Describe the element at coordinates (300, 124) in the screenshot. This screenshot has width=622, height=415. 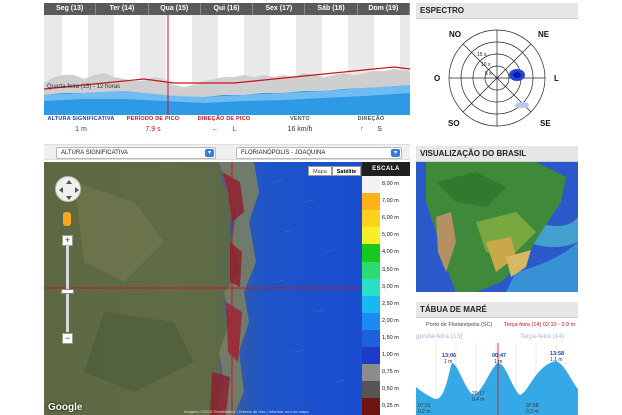
I see `metric-vento: VENTO 16 km/h` at that location.